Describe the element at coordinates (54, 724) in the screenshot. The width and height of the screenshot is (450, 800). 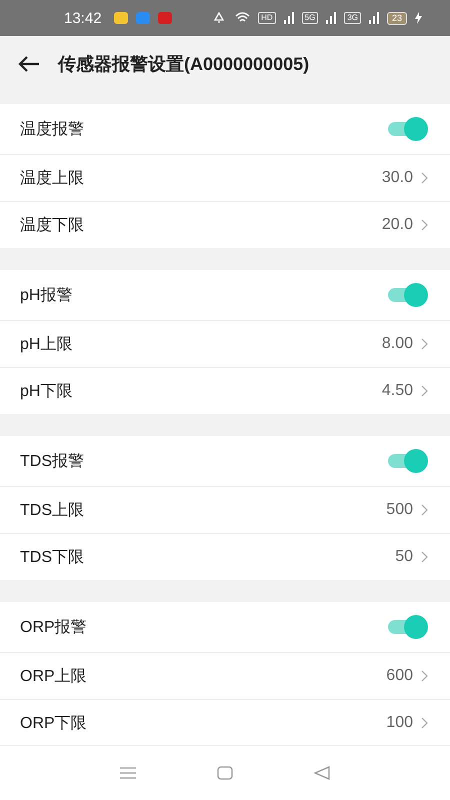
I see `setting-label: ORP下限` at that location.